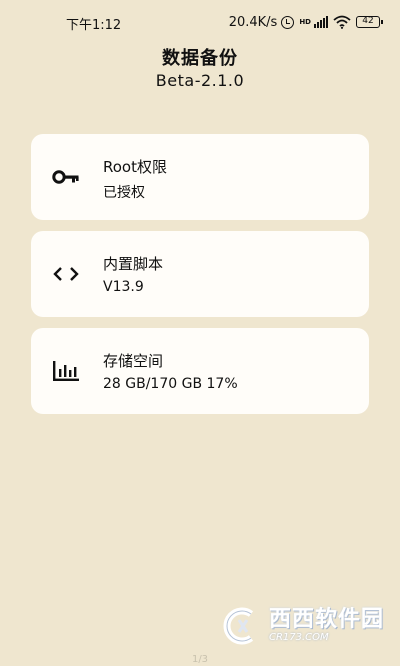  Describe the element at coordinates (238, 626) in the screenshot. I see `watermark-logo-icon` at that location.